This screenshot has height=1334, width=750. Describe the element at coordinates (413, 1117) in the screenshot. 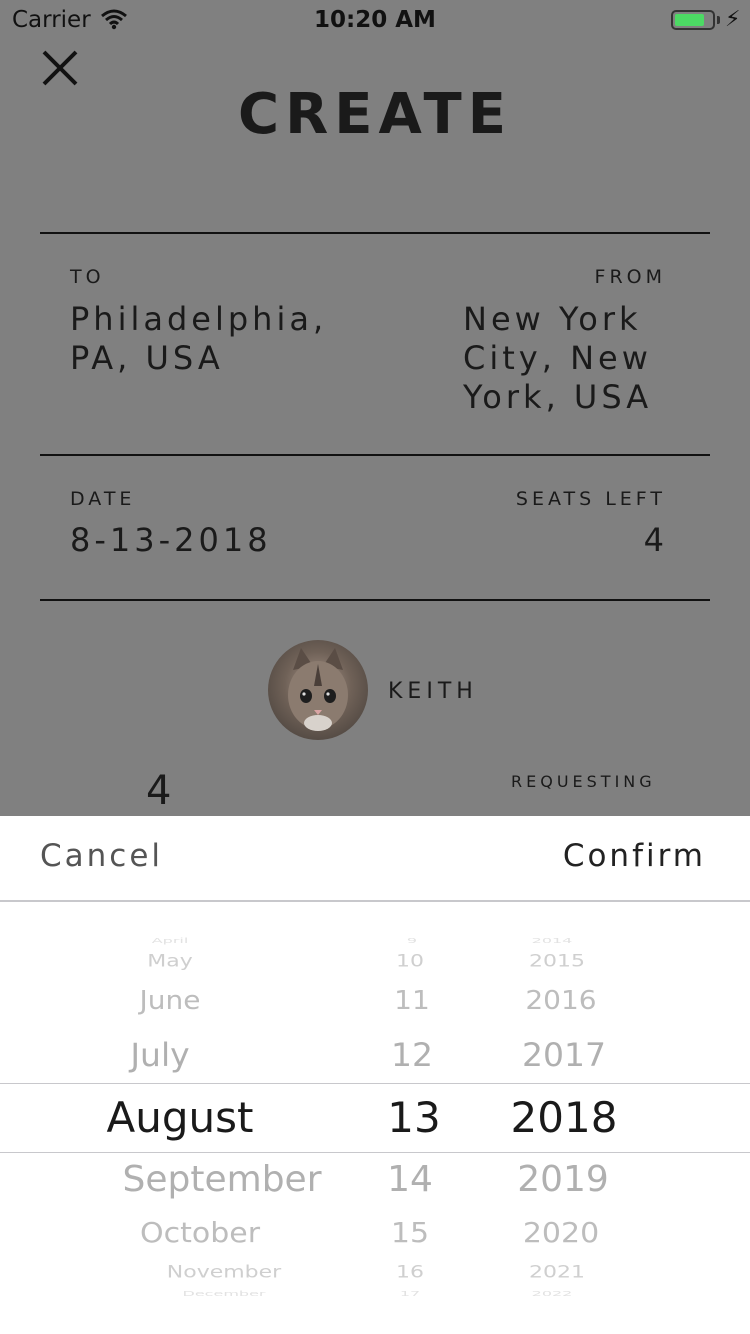

I see `picker-day-option: 13` at that location.